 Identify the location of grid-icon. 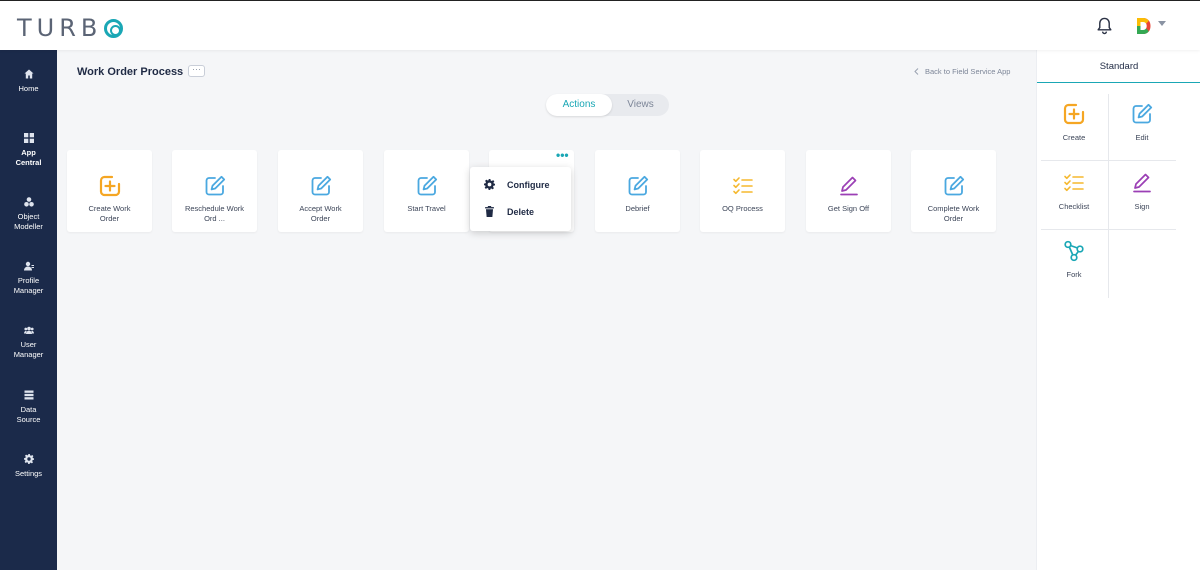
(28, 138).